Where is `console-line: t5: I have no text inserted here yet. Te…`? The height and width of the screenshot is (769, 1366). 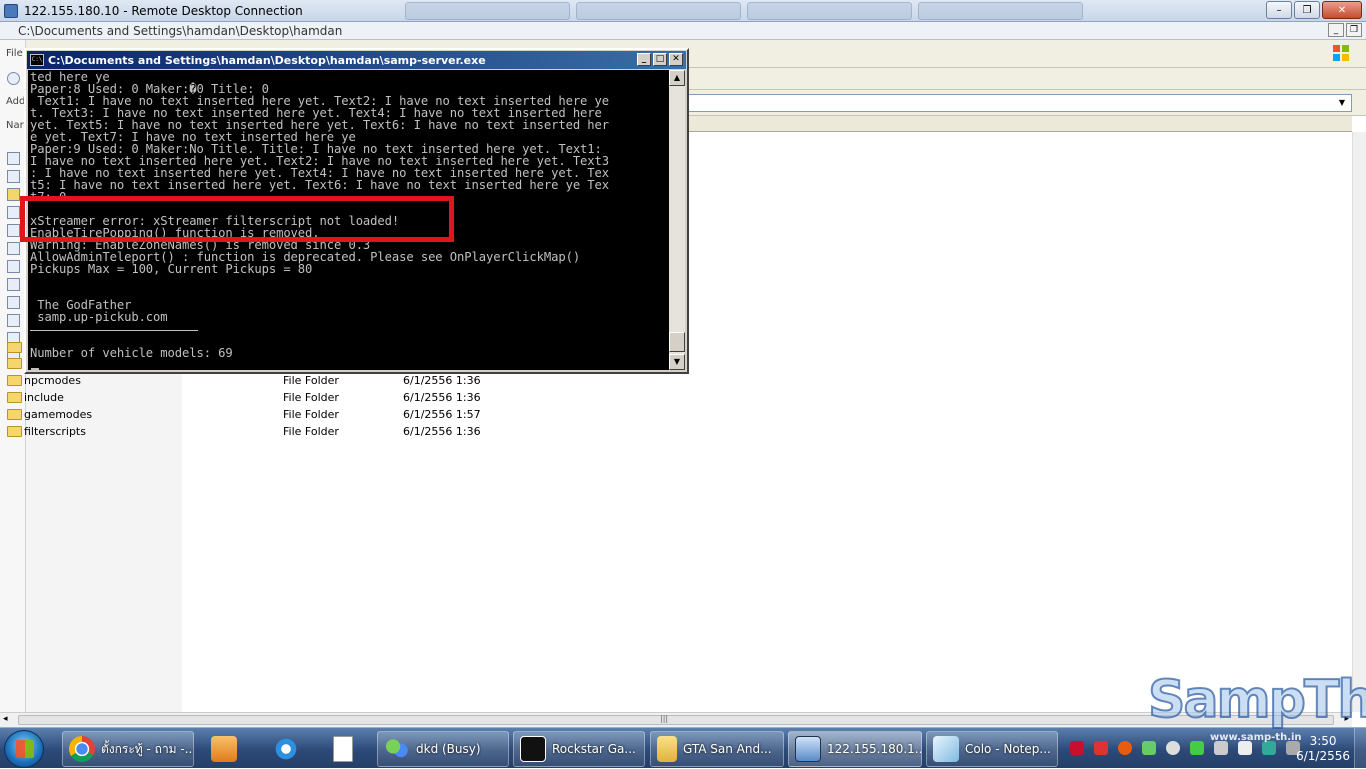
console-line: t5: I have no text inserted here yet. Te… is located at coordinates (320, 185).